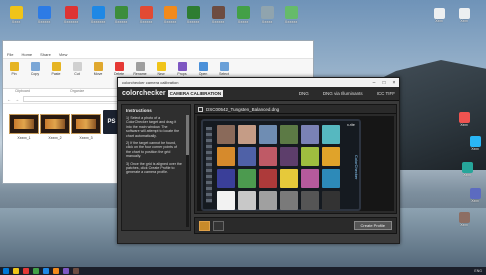 Image resolution: width=486 pixels, height=275 pixels. What do you see at coordinates (258, 82) in the screenshot?
I see `app-title-bar: colorchecker camera calibration – □ ×` at bounding box center [258, 82].